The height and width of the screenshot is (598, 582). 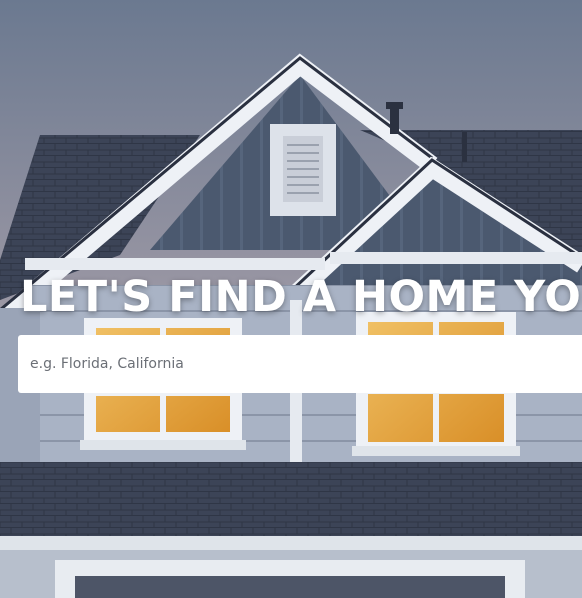 What do you see at coordinates (301, 297) in the screenshot?
I see `hero-headline: LET'S FIND A HOME YOU'LL LOVE` at bounding box center [301, 297].